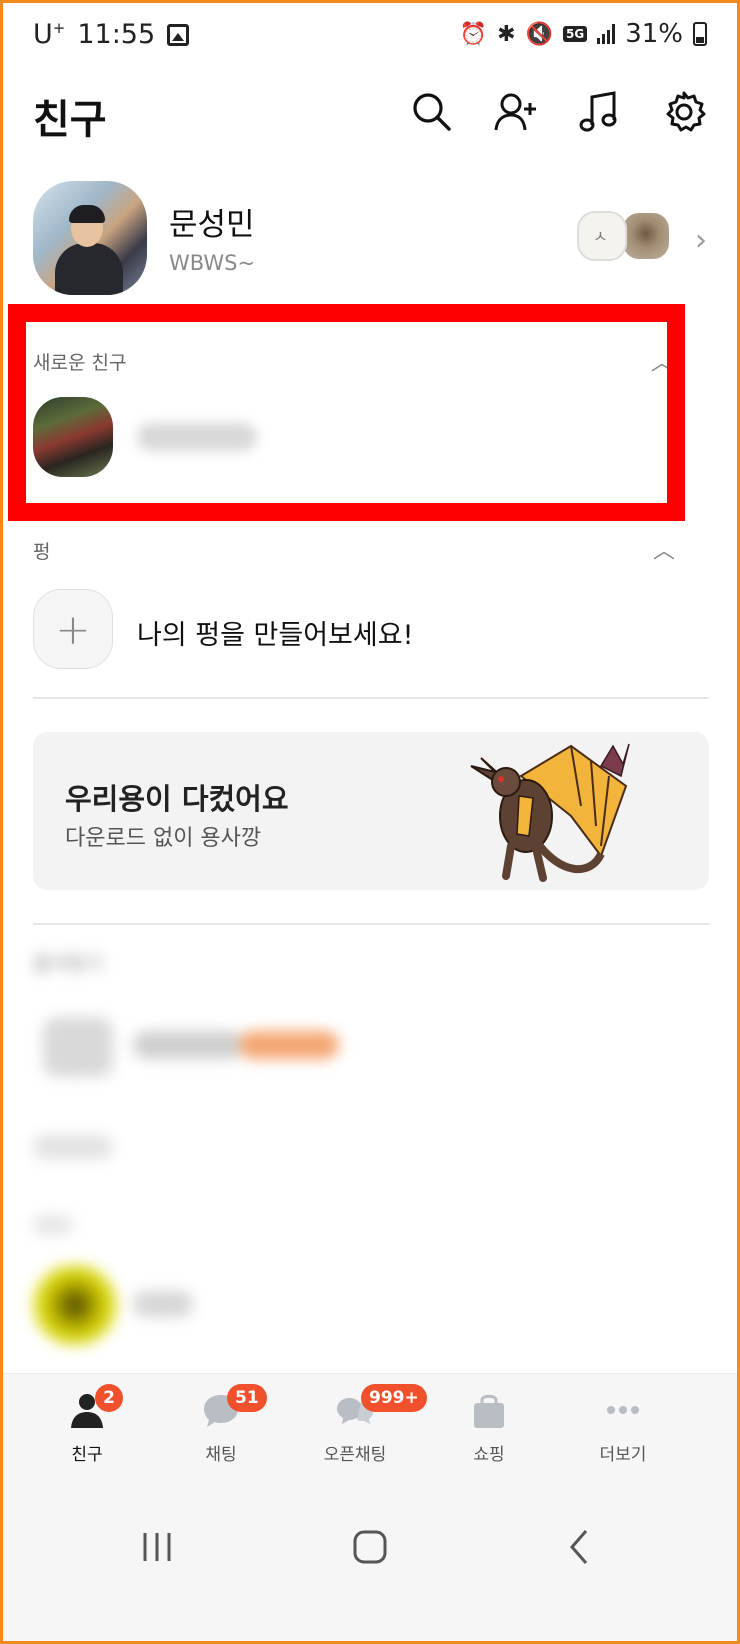  I want to click on add-friend-icon, so click(516, 112).